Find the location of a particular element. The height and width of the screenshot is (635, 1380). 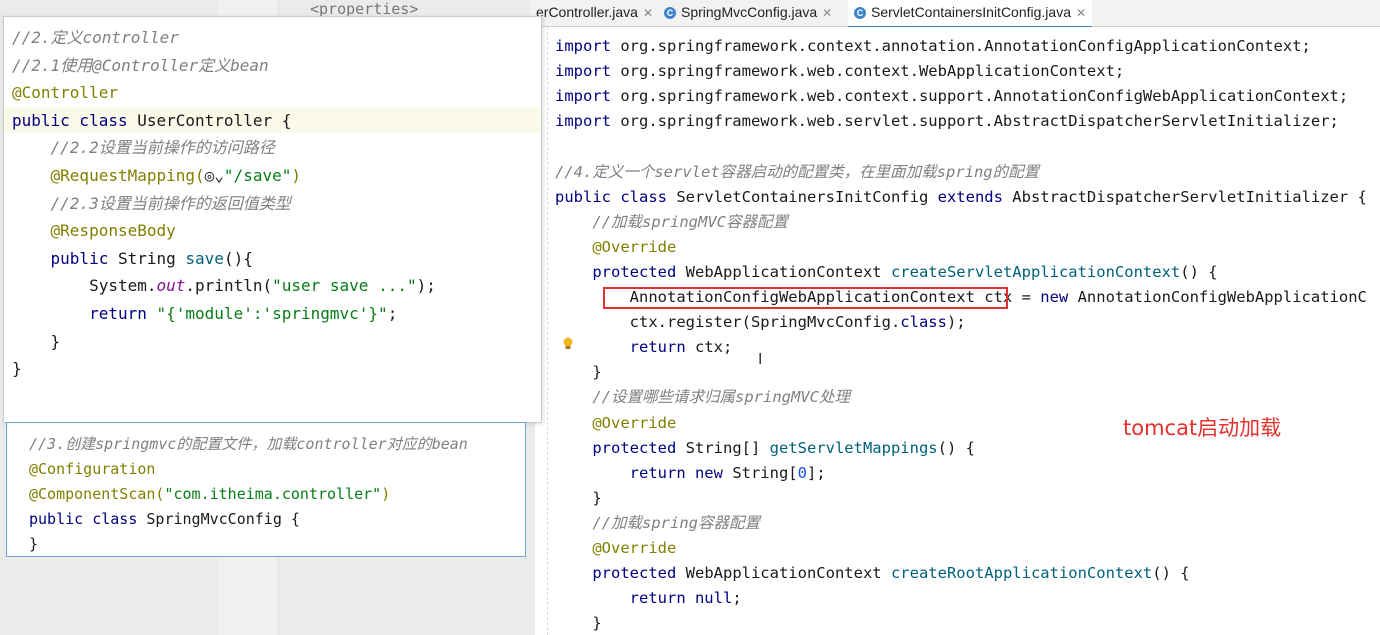

code-line: //4.定义一个servlet容器启动的配置类，在里面加载spring的配置 is located at coordinates (797, 172).